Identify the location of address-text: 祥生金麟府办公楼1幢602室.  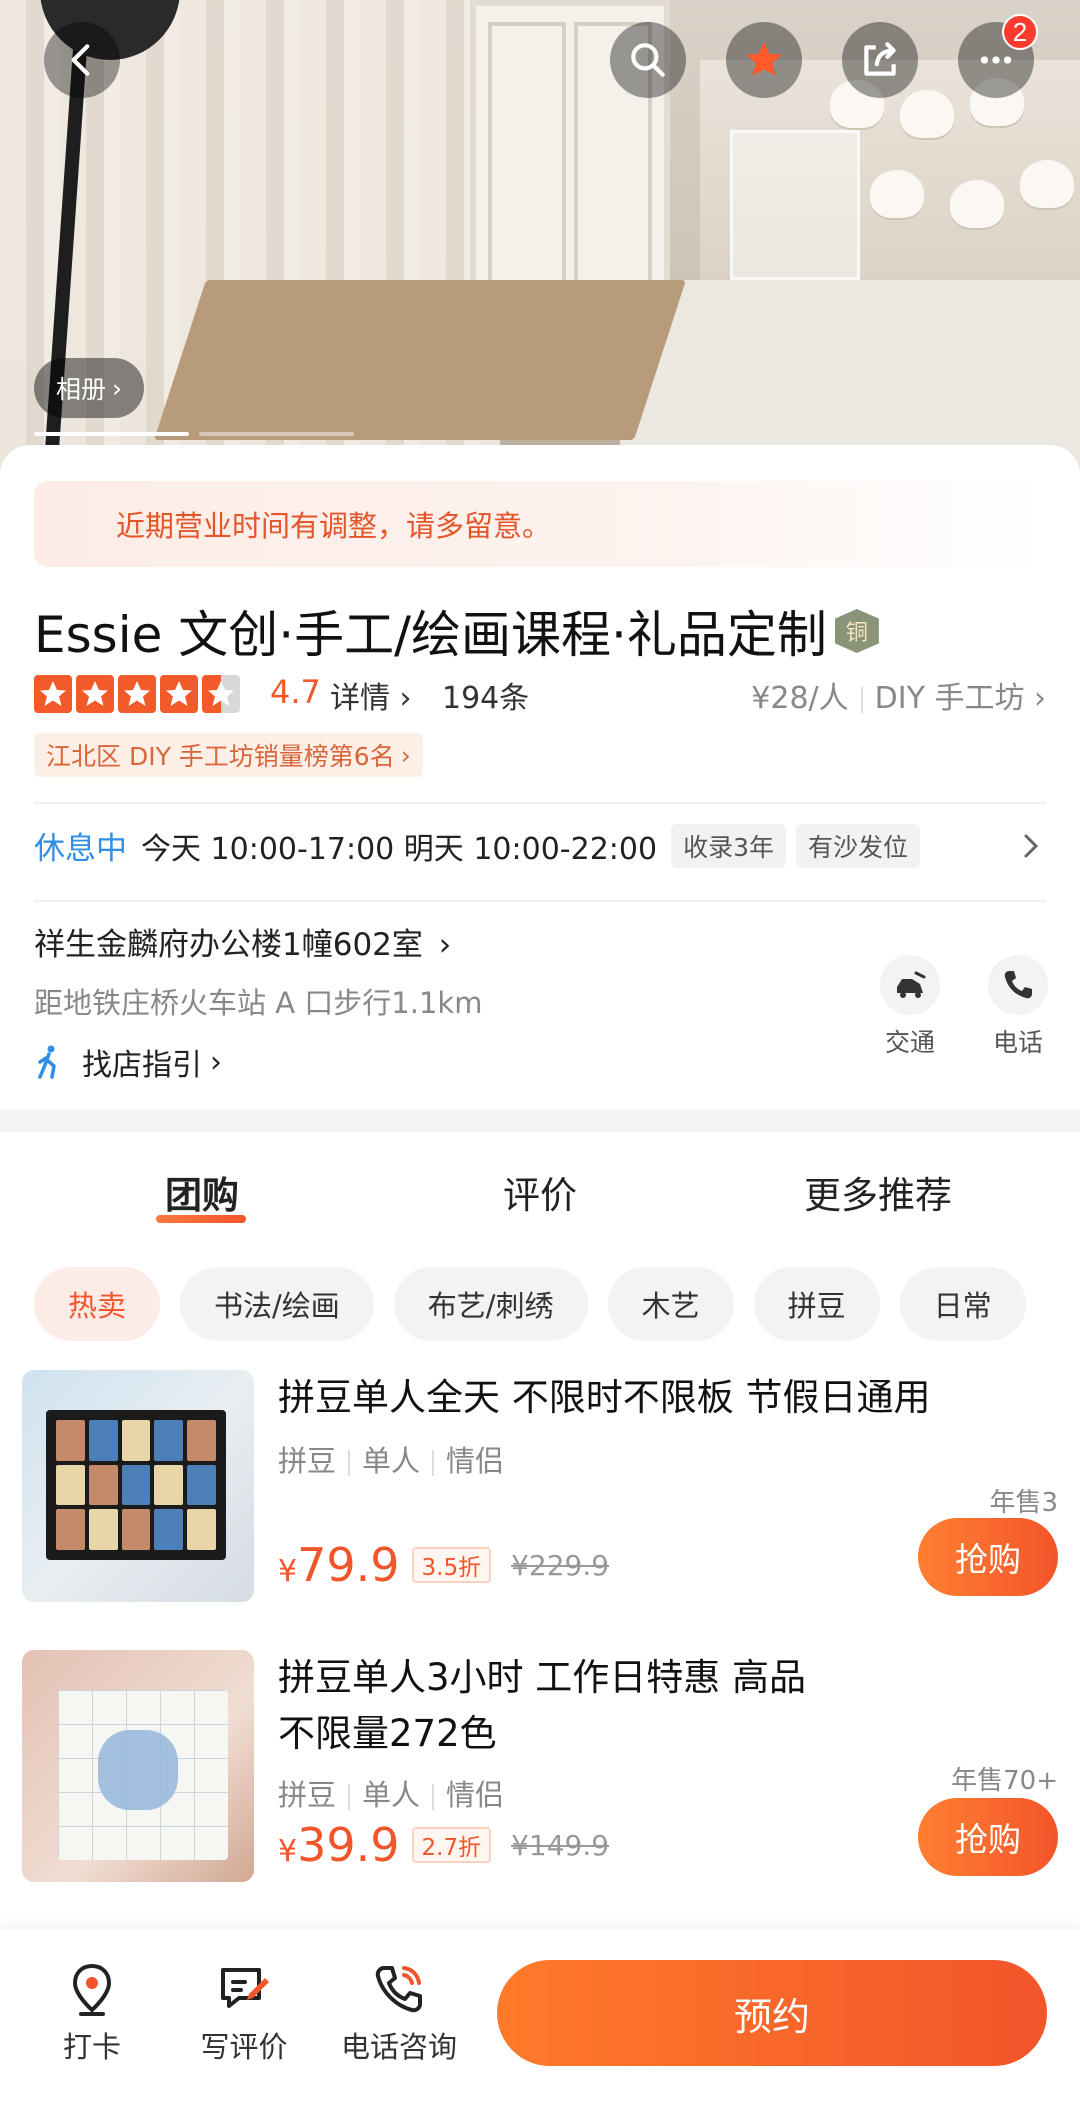
(228, 945).